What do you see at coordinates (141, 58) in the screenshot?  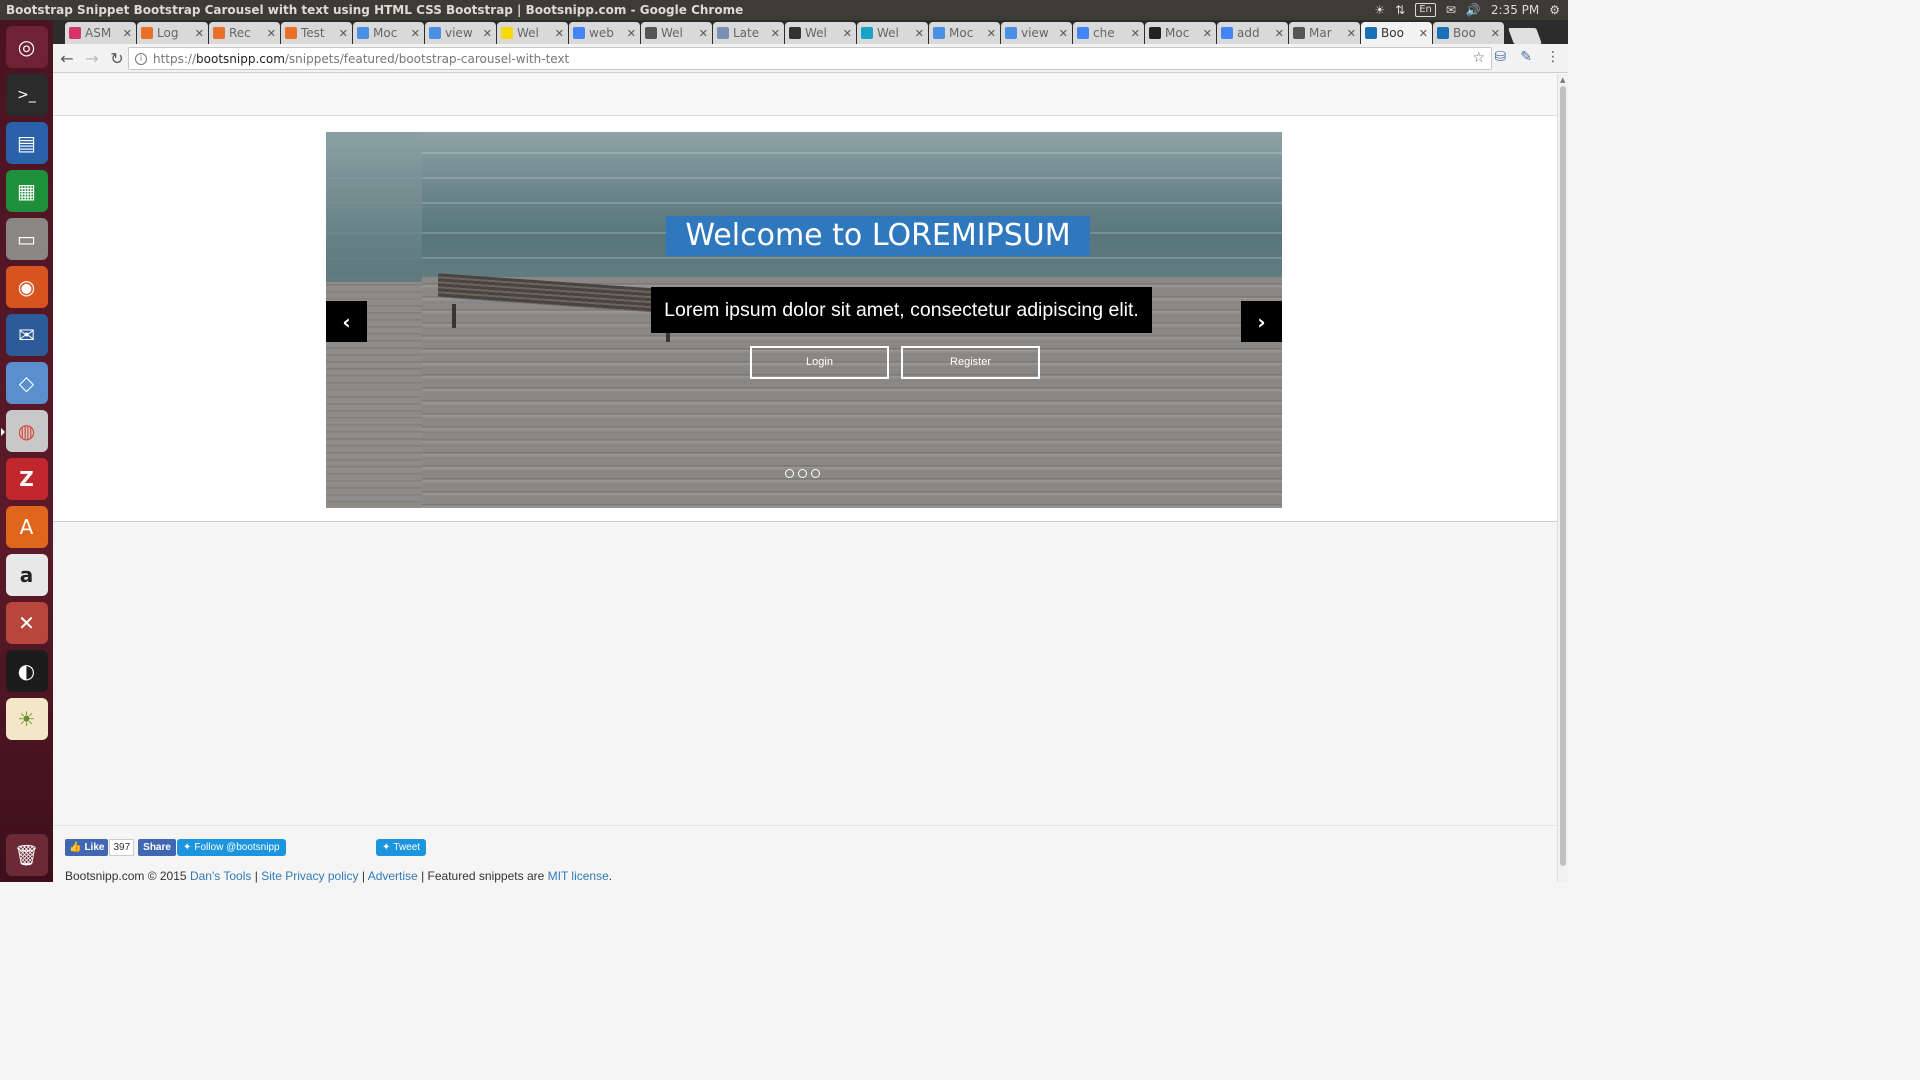 I see `info-icon: i` at bounding box center [141, 58].